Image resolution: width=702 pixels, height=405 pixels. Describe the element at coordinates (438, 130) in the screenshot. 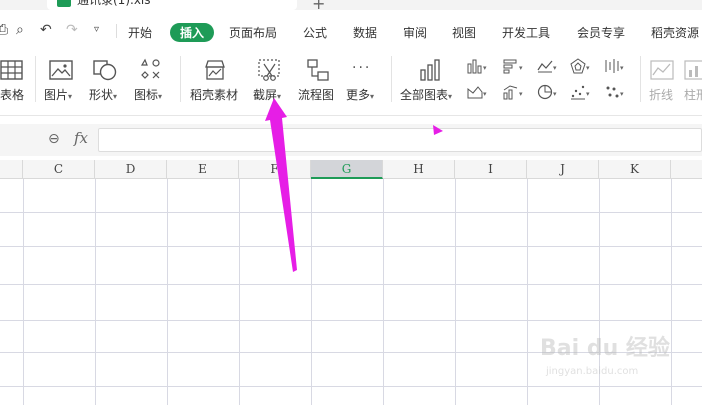

I see `annotation-marker` at that location.